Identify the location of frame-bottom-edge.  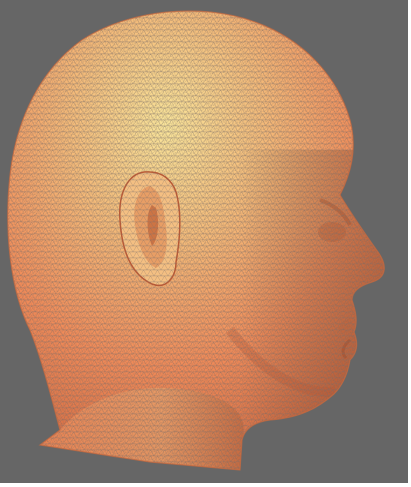
(205, 485).